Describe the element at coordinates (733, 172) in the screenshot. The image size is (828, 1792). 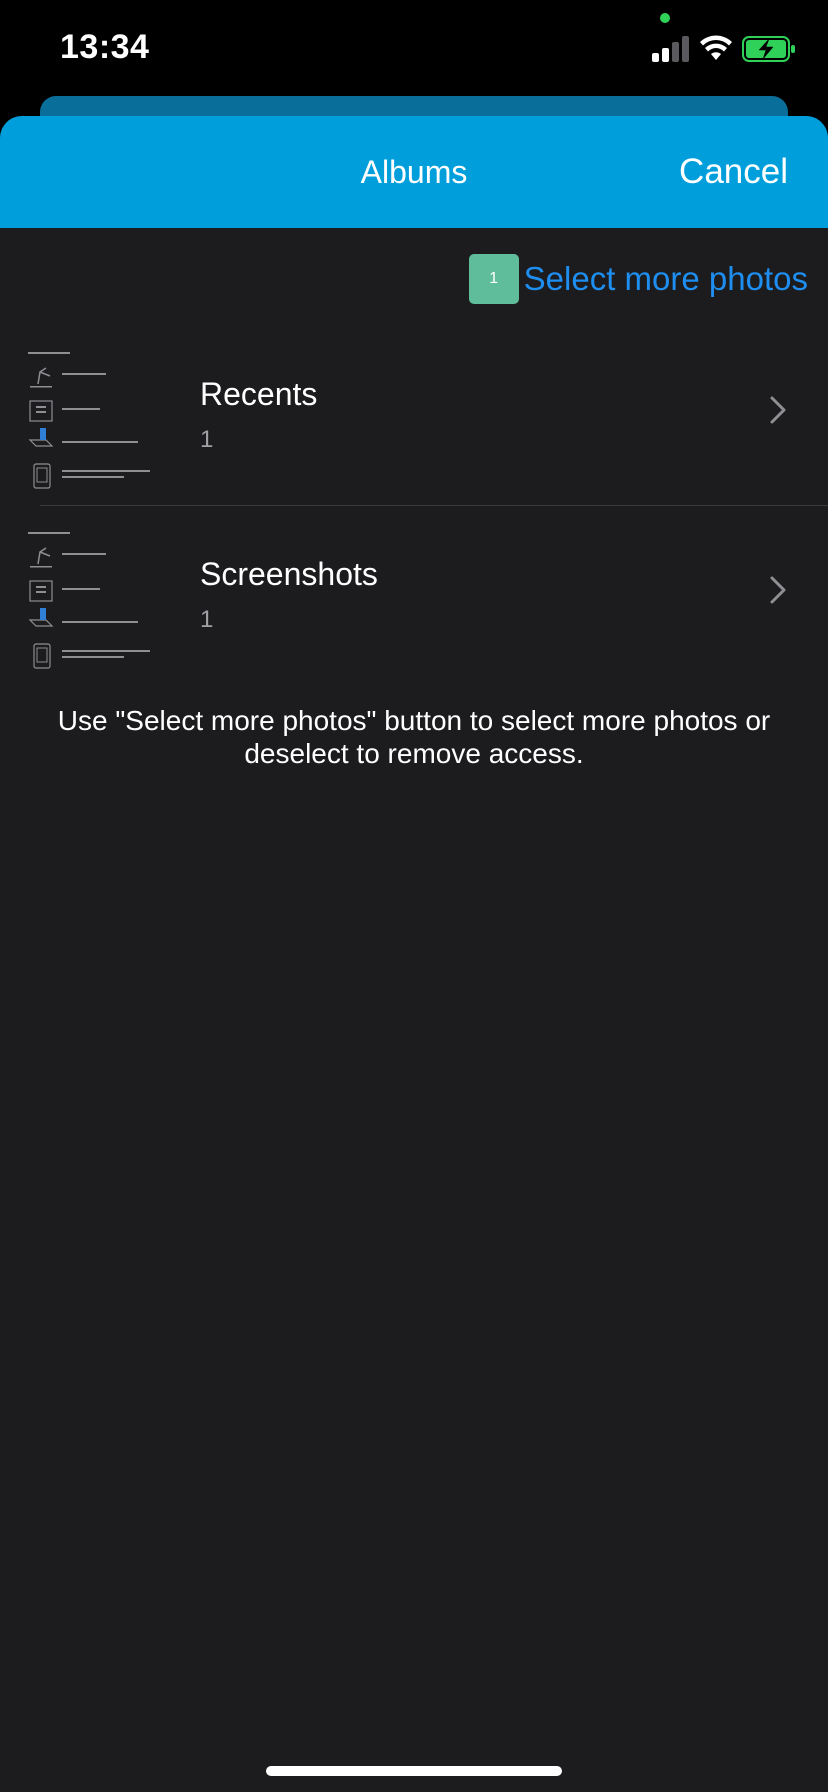
I see `cancel-button: Cancel` at that location.